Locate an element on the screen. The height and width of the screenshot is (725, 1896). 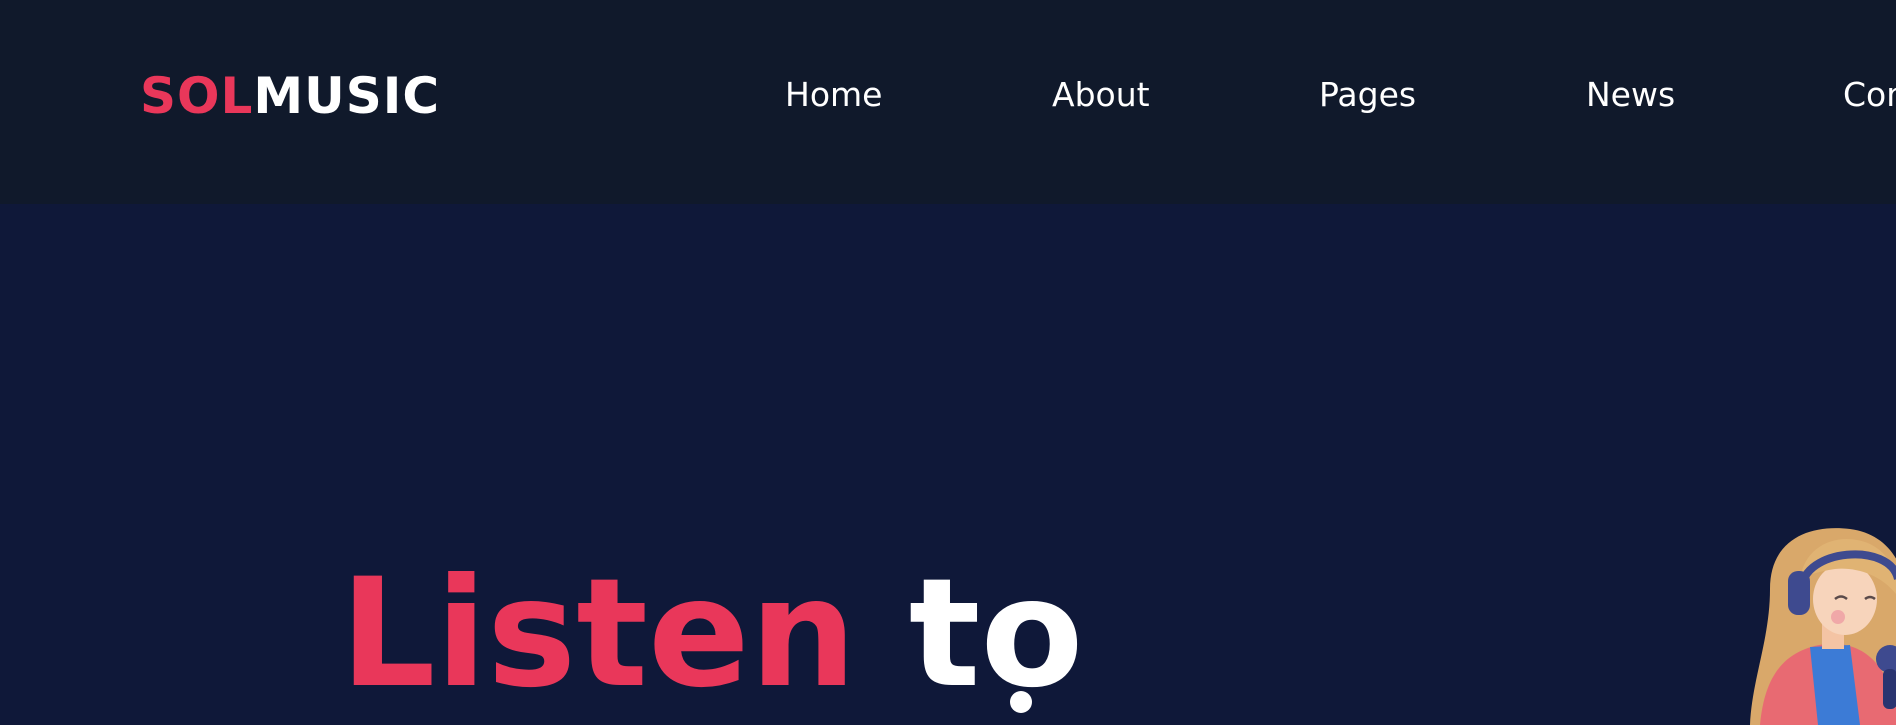
nav-item-news: News is located at coordinates (1630, 95).